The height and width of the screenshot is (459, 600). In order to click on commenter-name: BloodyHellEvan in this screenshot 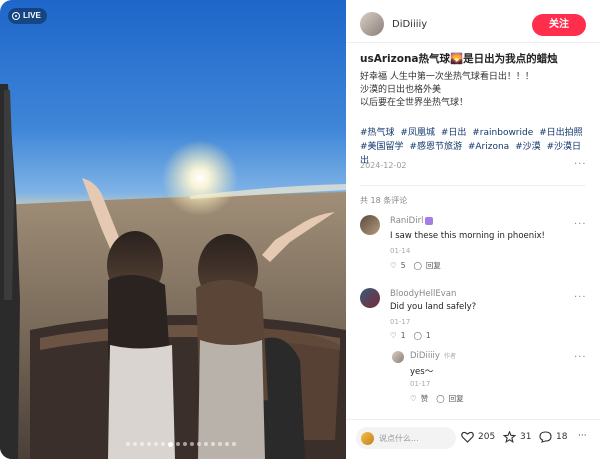, I will do `click(423, 294)`.